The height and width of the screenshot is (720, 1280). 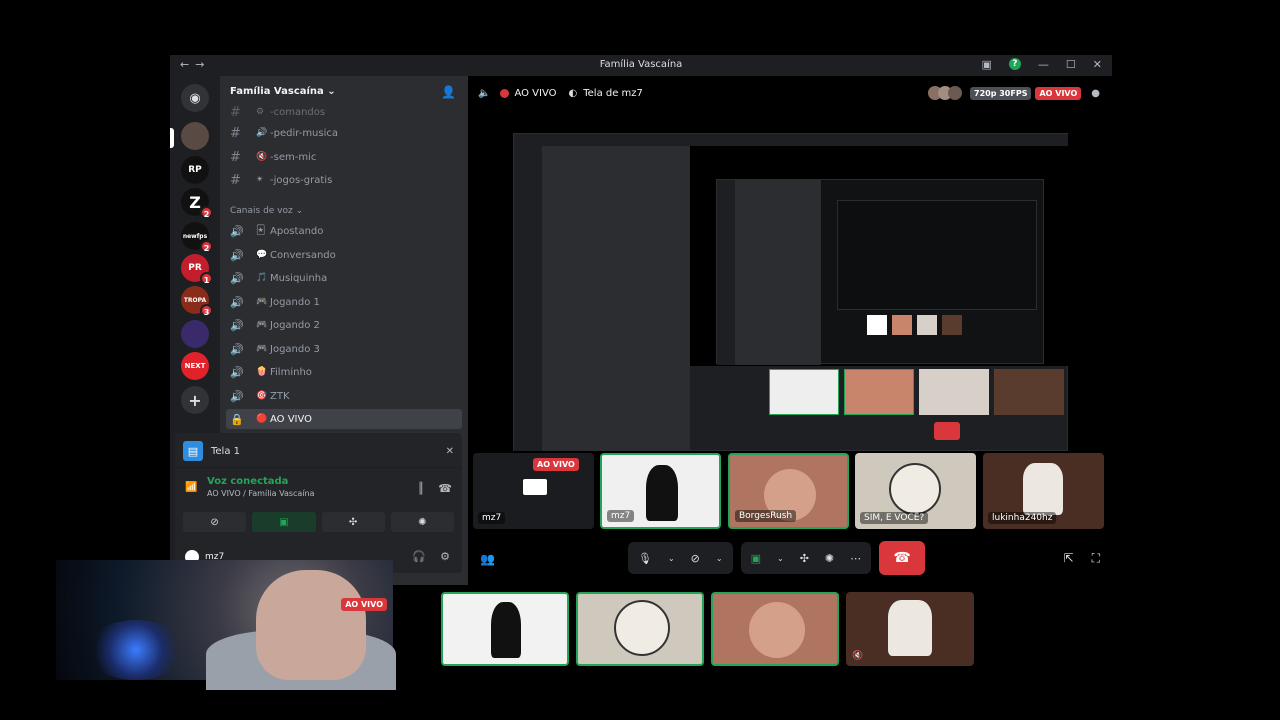 I want to click on participant-tile-borgesrush: BorgesRush, so click(x=788, y=491).